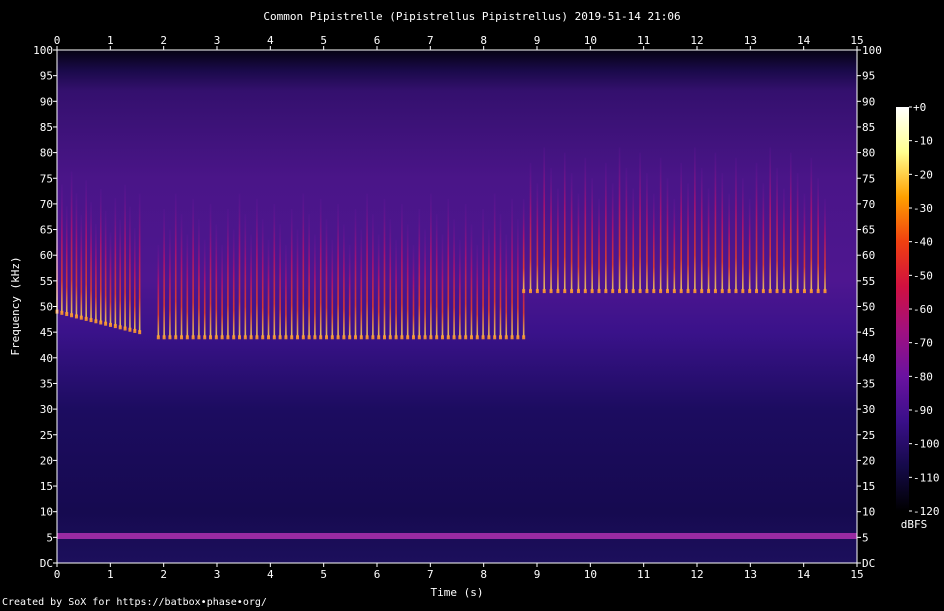 The width and height of the screenshot is (944, 611). What do you see at coordinates (590, 40) in the screenshot?
I see `x-tick-label-top: 10` at bounding box center [590, 40].